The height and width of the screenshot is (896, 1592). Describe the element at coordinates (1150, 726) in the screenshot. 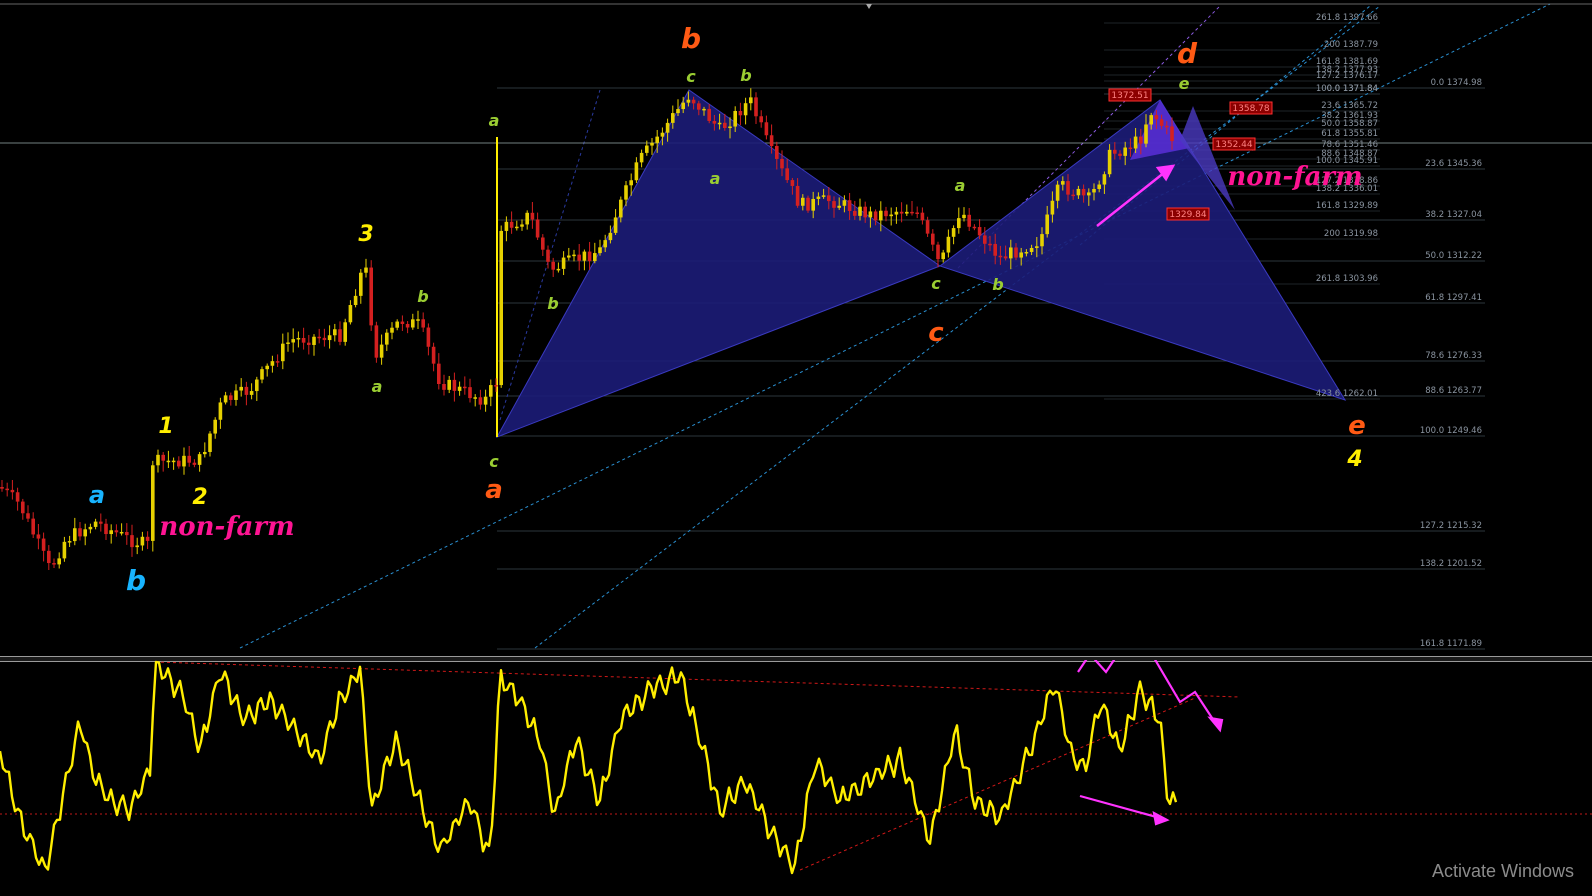

I see `magenta-arrows` at that location.